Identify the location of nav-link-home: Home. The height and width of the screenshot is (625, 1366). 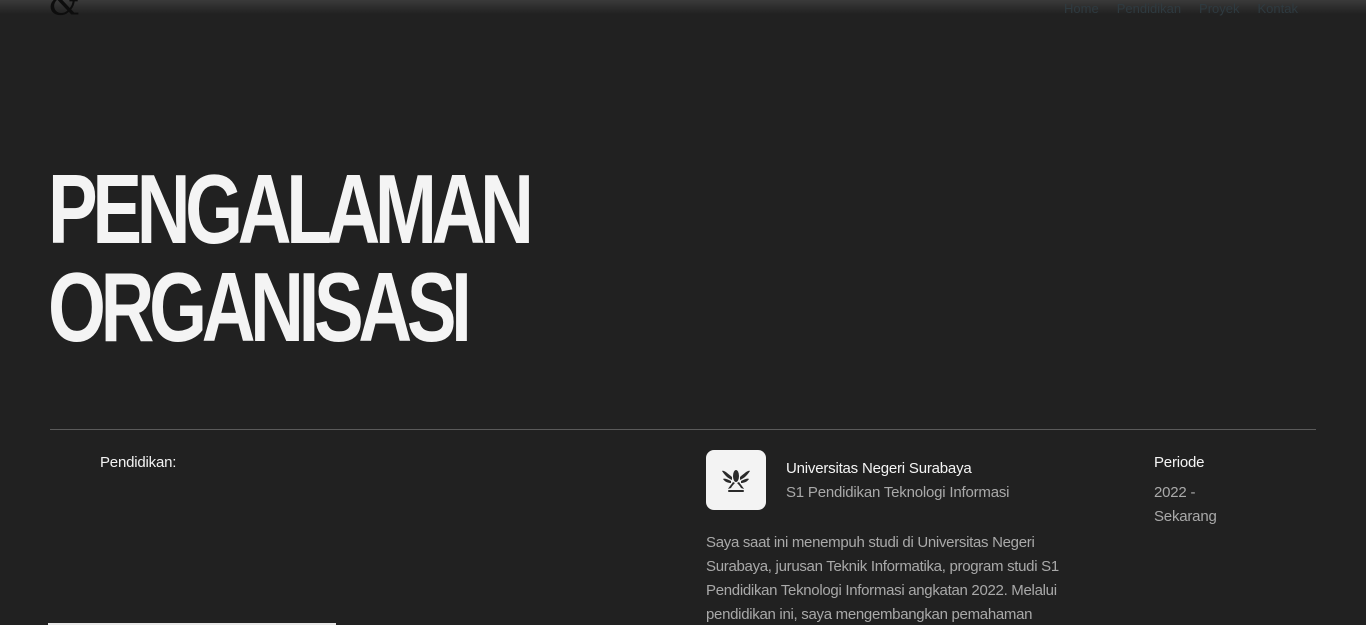
(1081, 9).